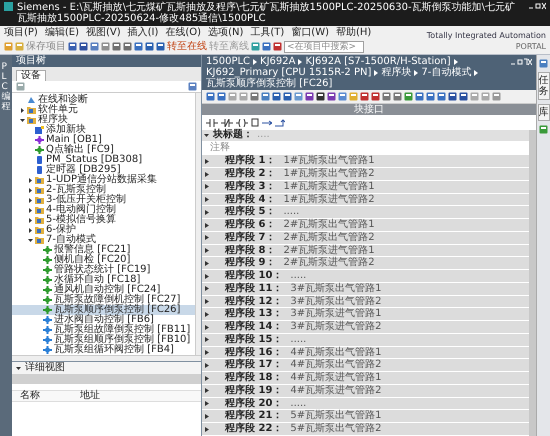 The image size is (550, 436). I want to click on tree-item: 软件单元, so click(103, 110).